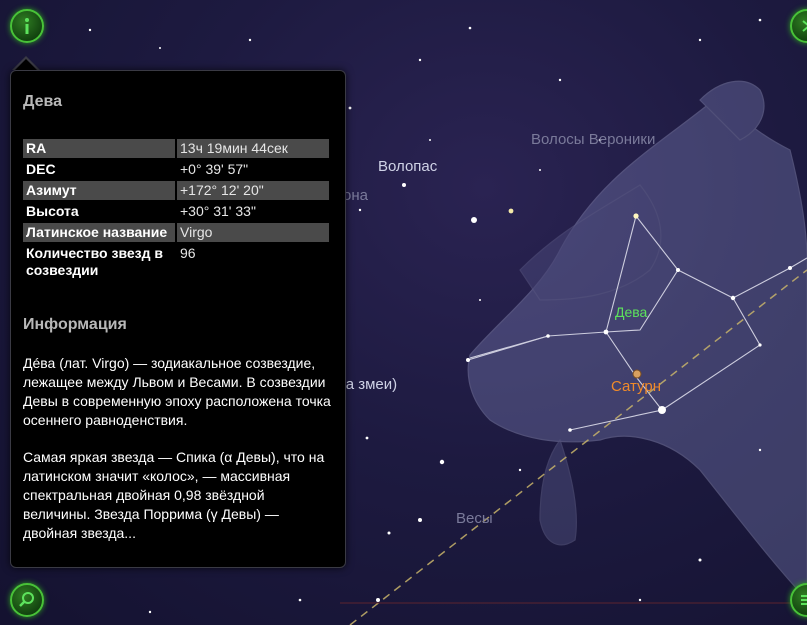  I want to click on search-icon, so click(26, 599).